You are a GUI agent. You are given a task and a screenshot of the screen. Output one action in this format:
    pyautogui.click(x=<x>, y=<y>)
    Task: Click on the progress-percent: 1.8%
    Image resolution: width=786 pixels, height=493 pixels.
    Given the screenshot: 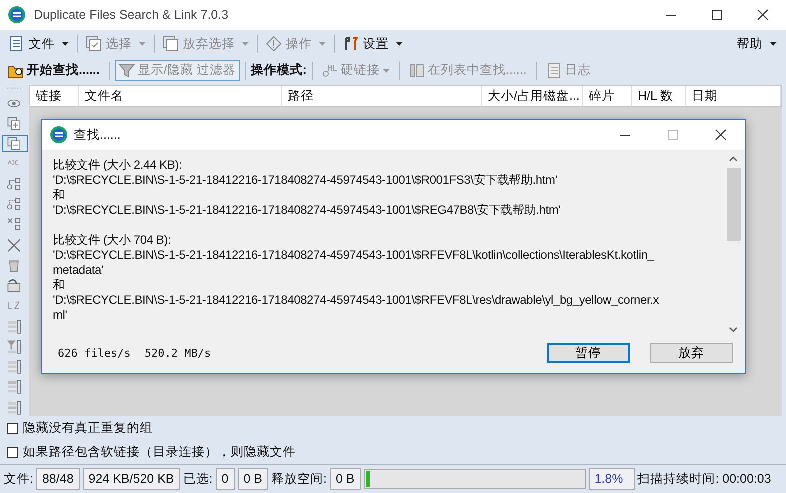 What is the action you would take?
    pyautogui.click(x=611, y=479)
    